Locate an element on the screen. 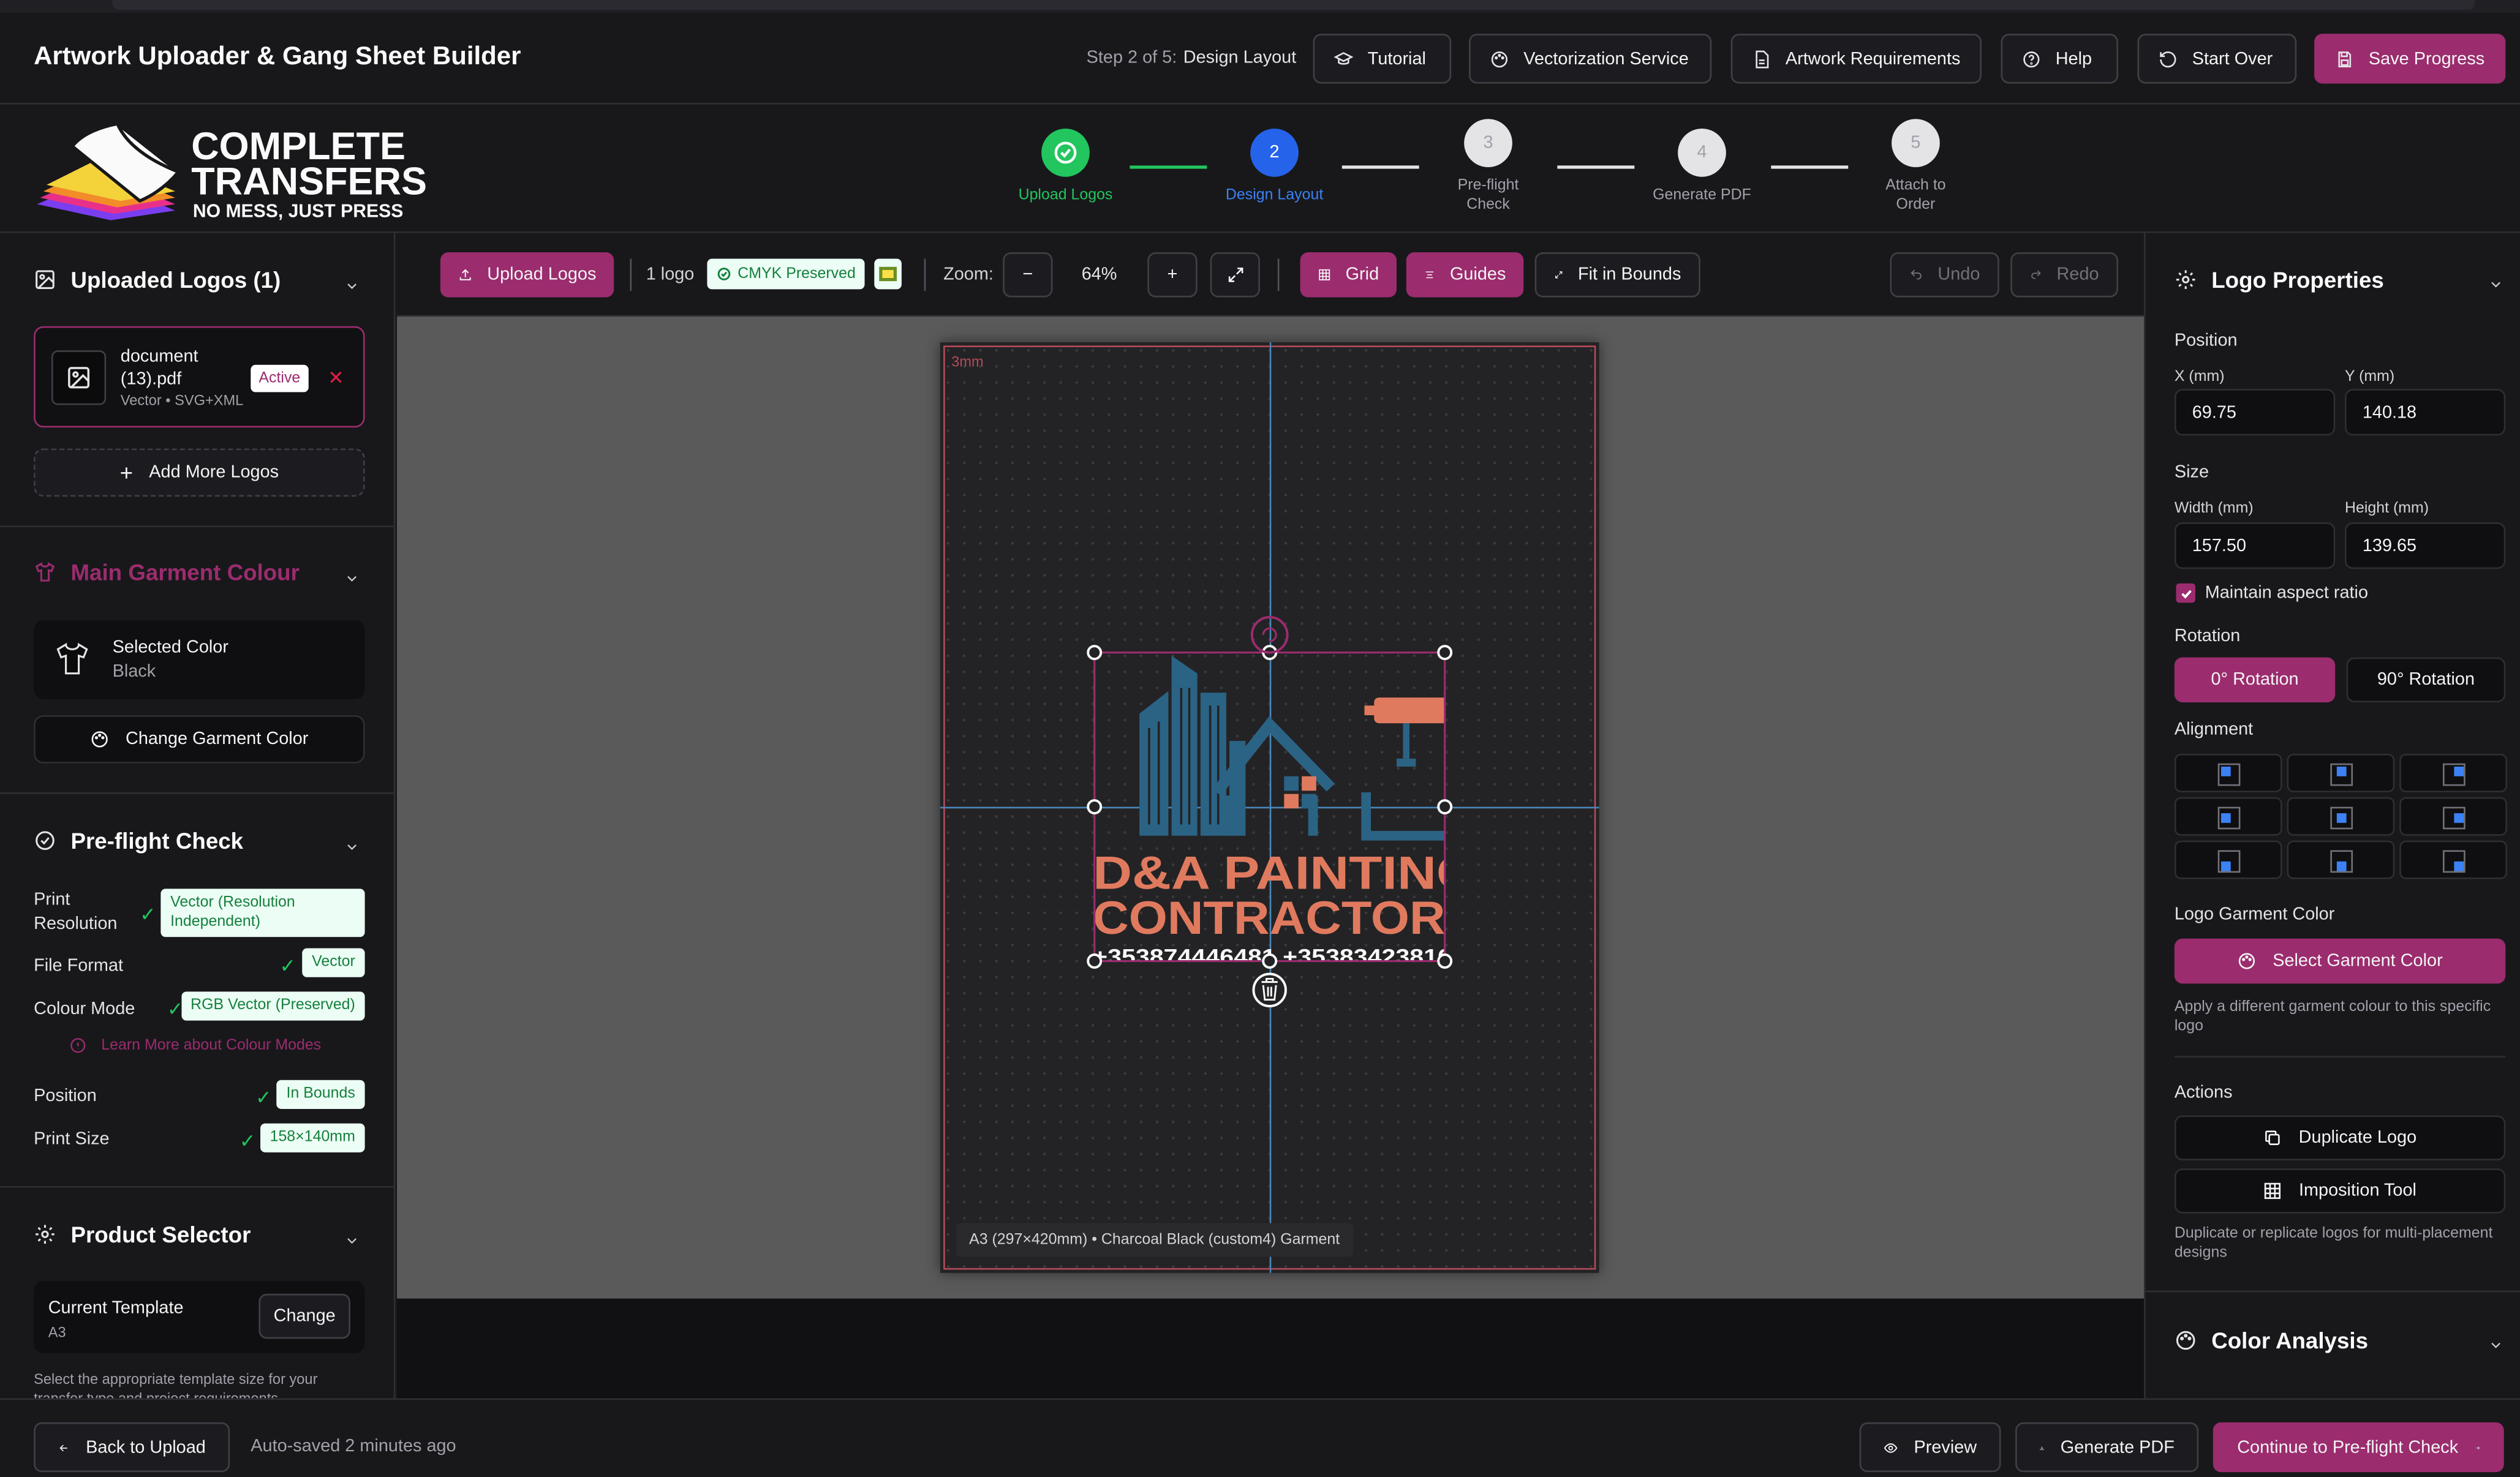 This screenshot has width=2520, height=1477. duplicate-logo-button: Duplicate Logo is located at coordinates (2340, 1137).